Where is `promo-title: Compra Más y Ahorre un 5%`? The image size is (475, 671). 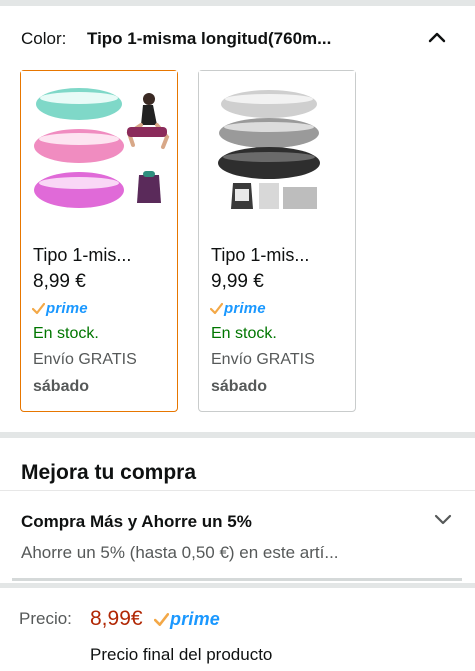 promo-title: Compra Más y Ahorre un 5% is located at coordinates (136, 521).